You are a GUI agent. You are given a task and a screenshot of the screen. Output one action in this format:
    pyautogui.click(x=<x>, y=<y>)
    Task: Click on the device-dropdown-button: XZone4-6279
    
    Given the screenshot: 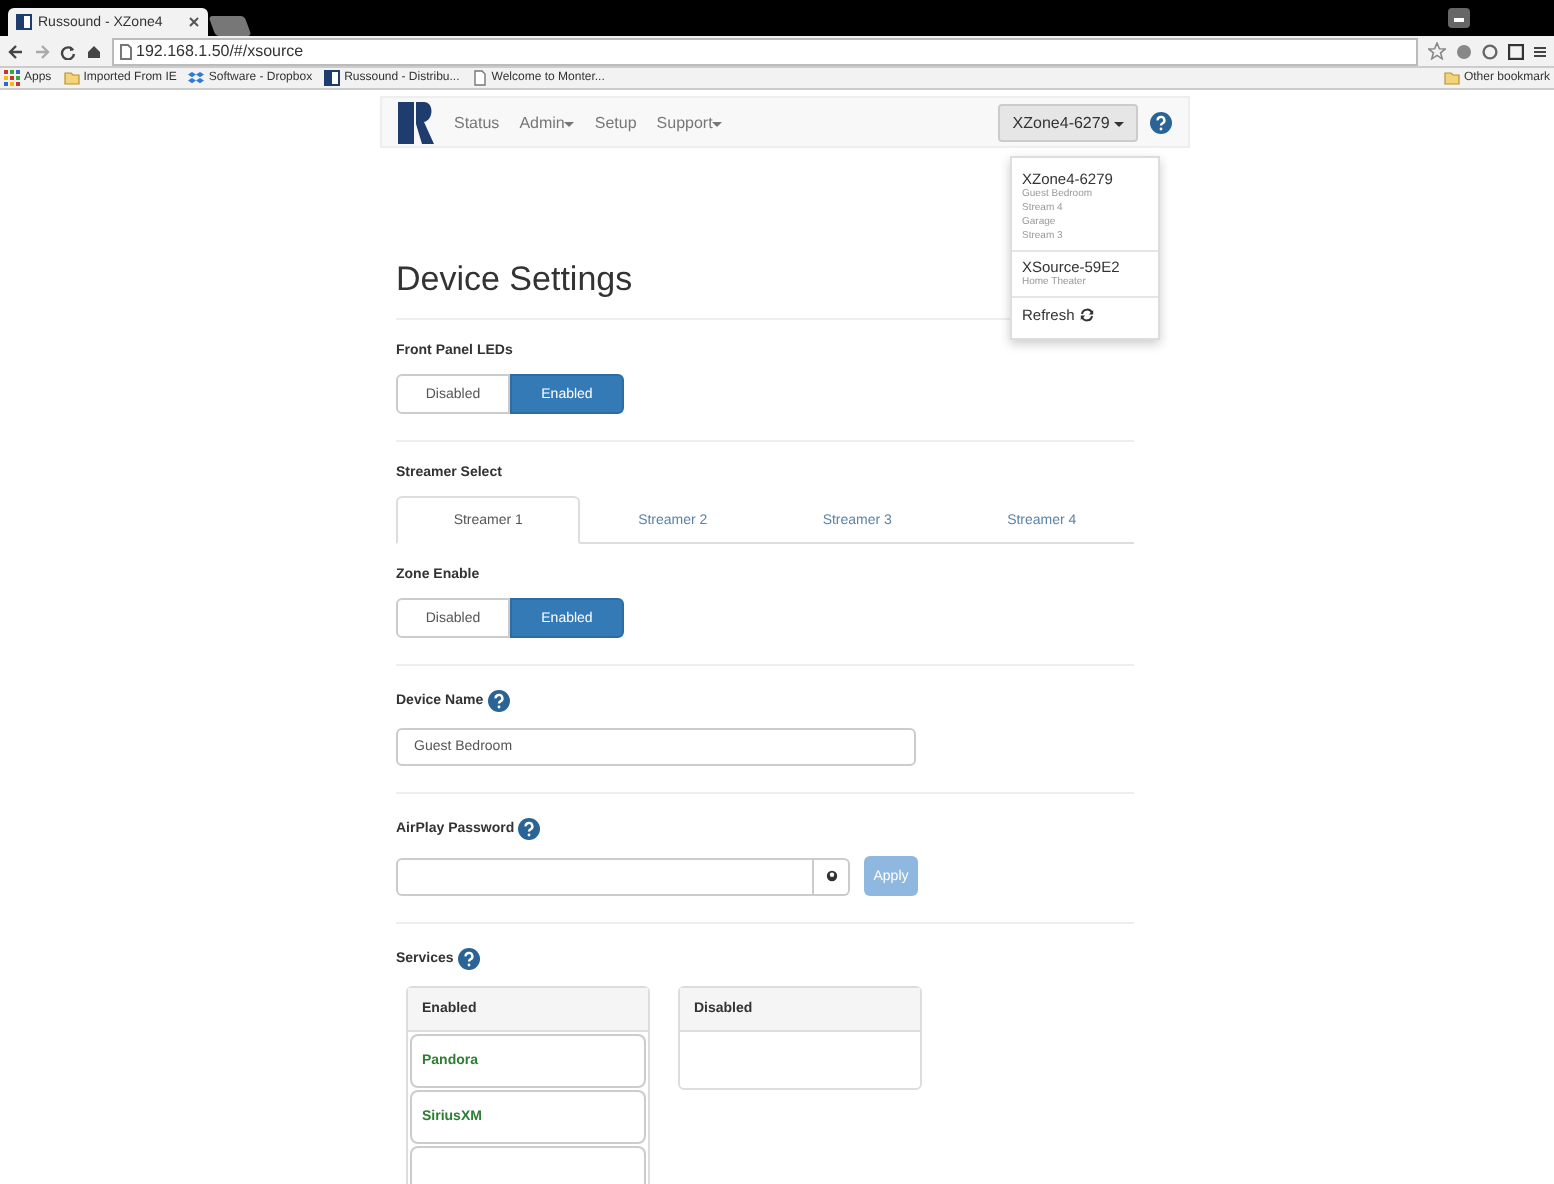 What is the action you would take?
    pyautogui.click(x=1068, y=122)
    